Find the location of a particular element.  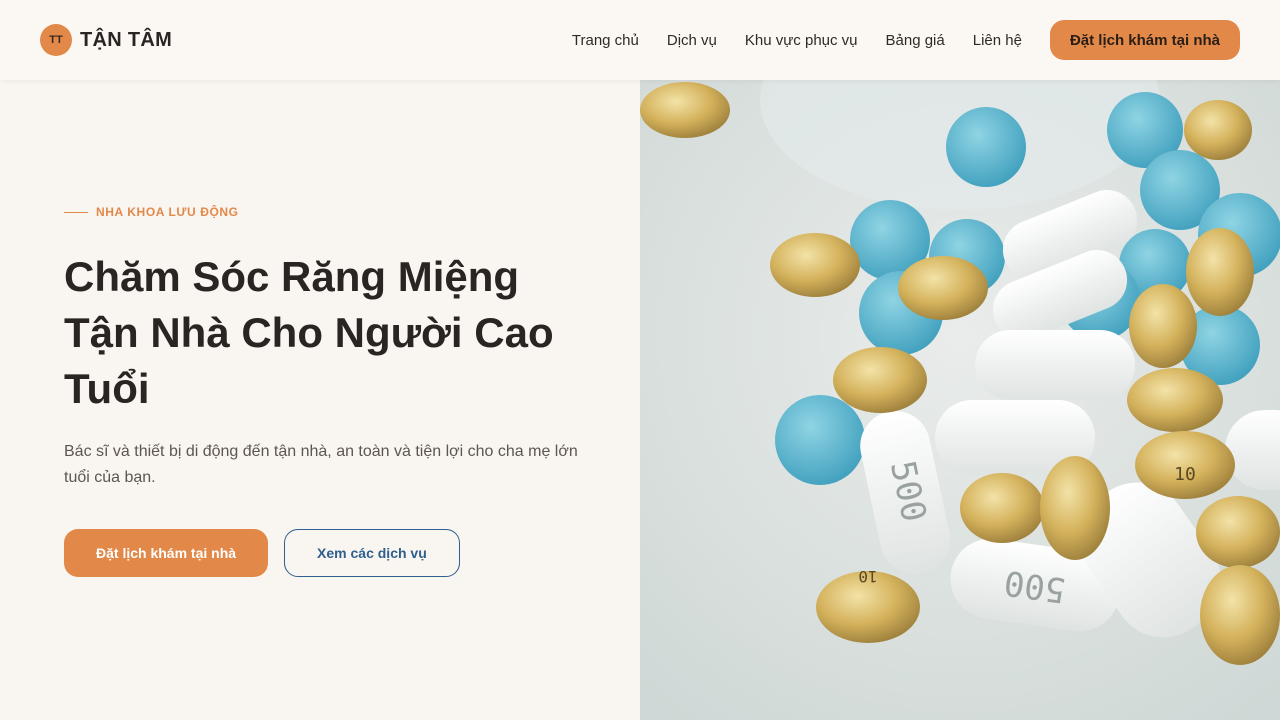

eyebrow-text: NHA KHOA LƯU ĐỘNG is located at coordinates (167, 212).